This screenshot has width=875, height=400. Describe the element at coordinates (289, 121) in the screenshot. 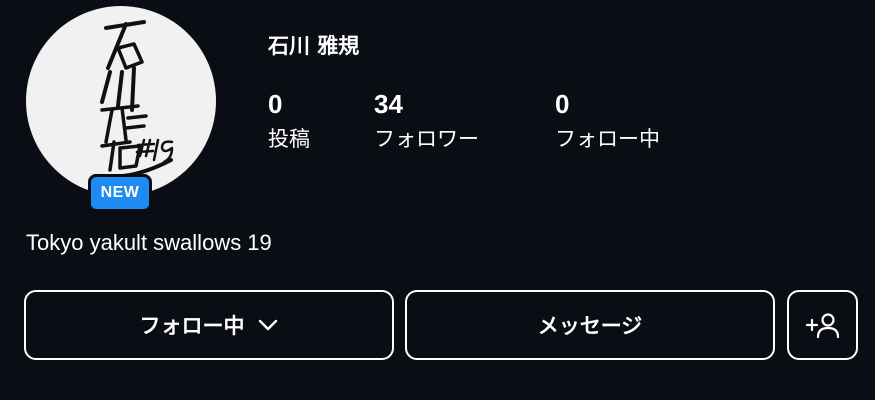

I see `posts-stat: 0 投稿` at that location.